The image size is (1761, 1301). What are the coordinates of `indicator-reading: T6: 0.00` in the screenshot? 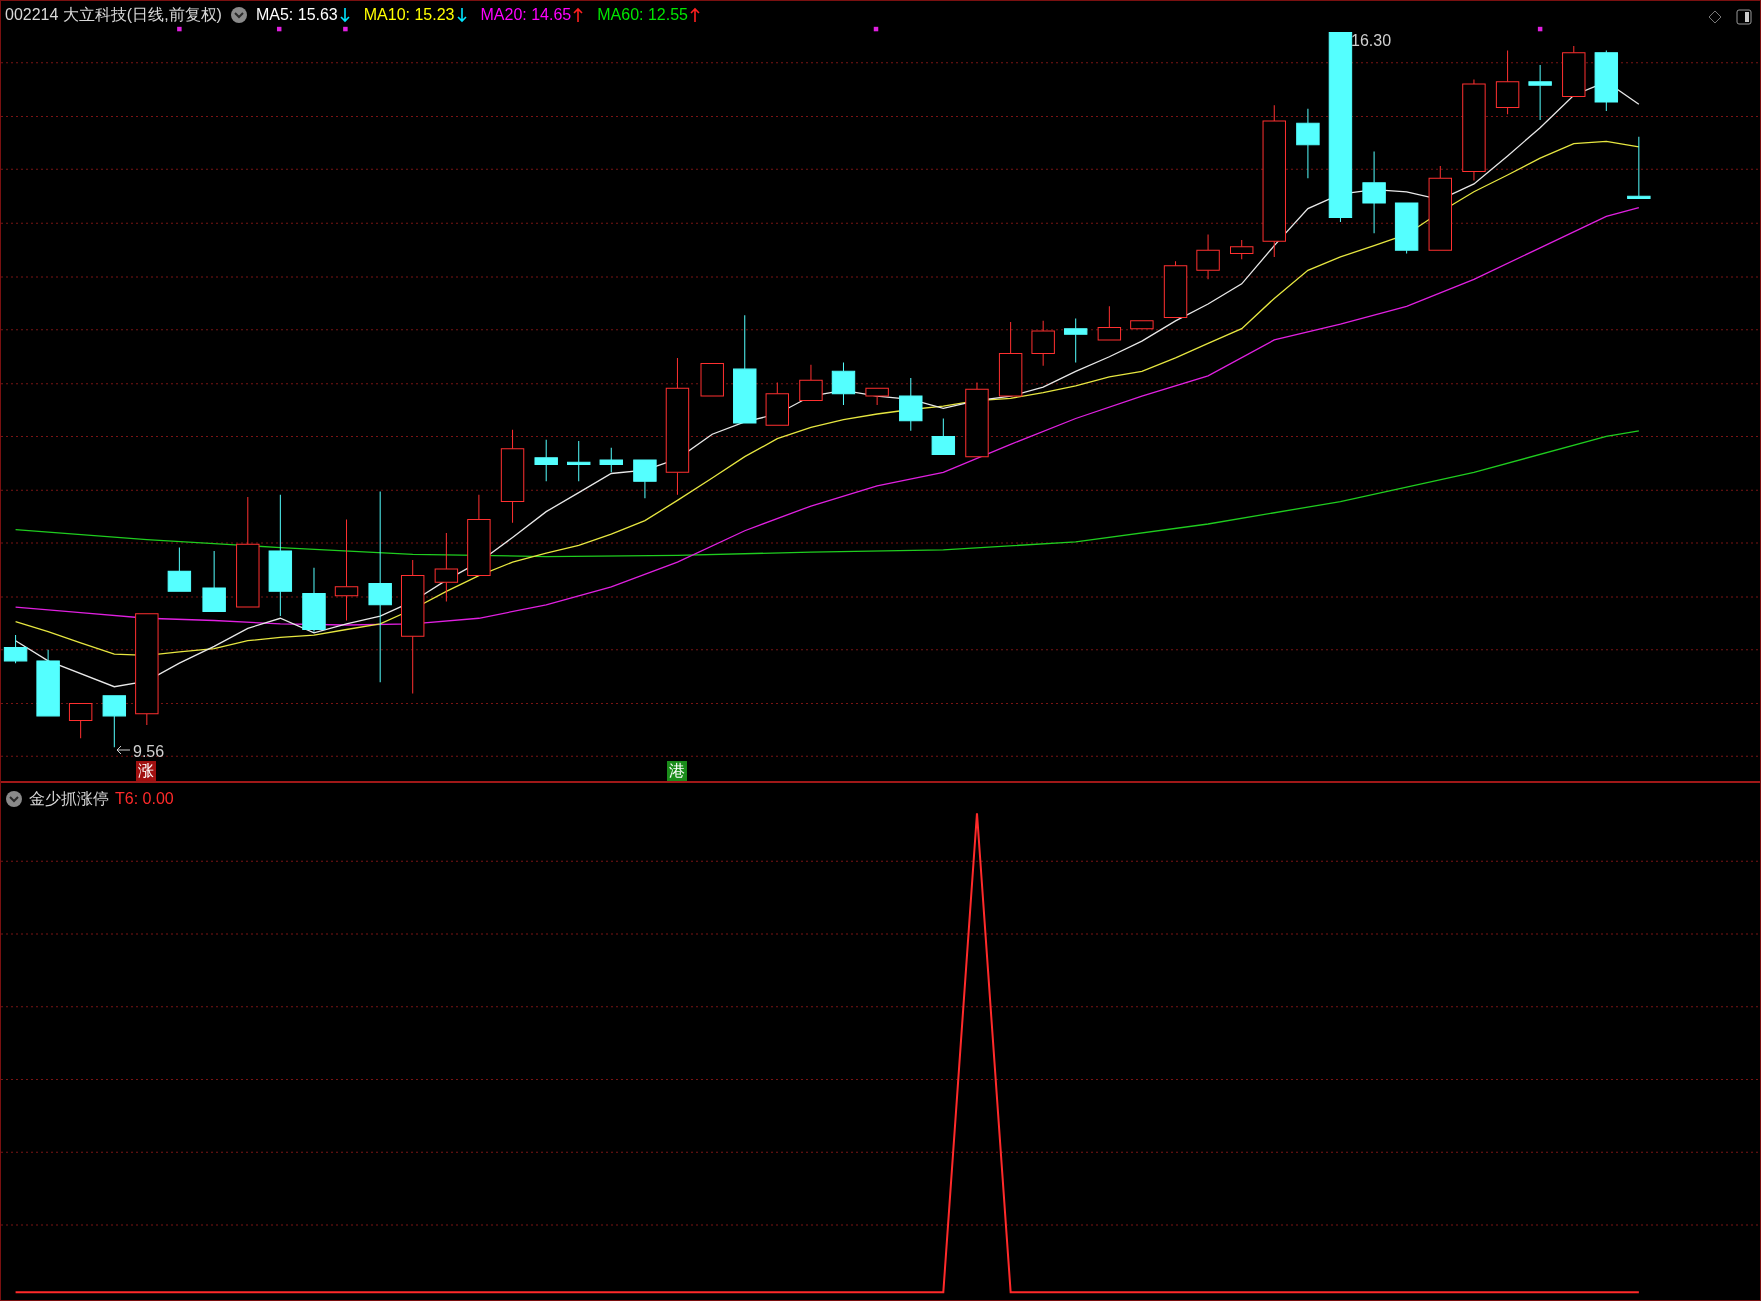 It's located at (144, 799).